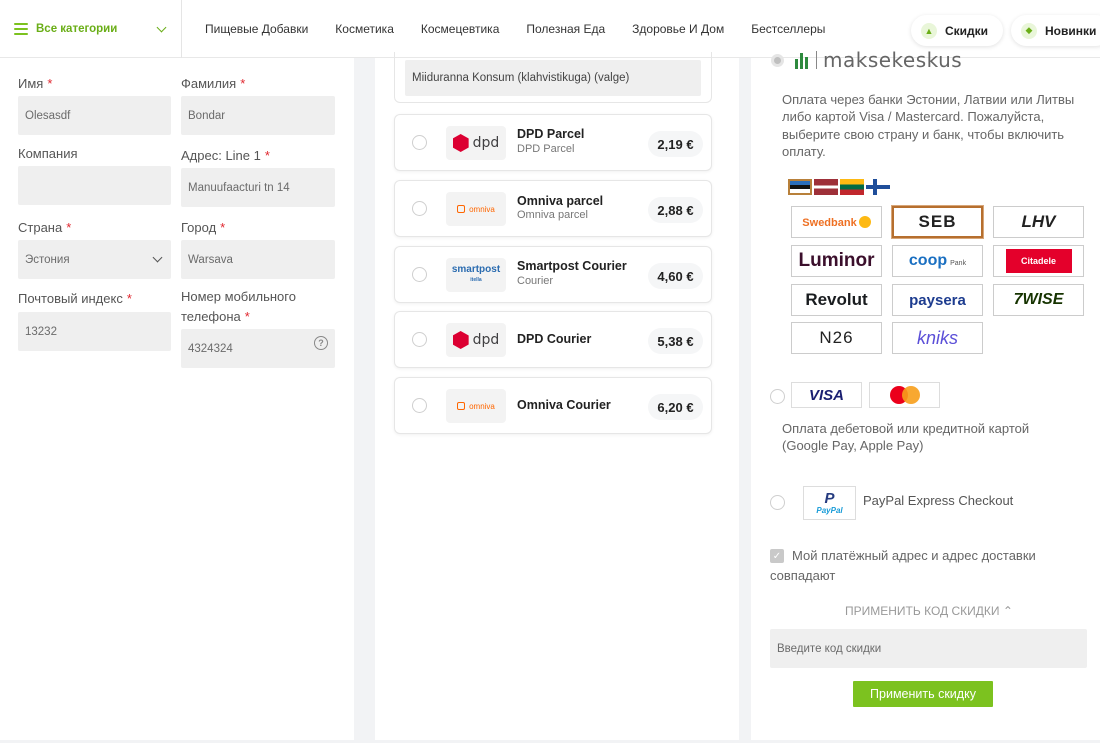 Image resolution: width=1100 pixels, height=743 pixels. I want to click on new-label: Новинки, so click(1071, 30).